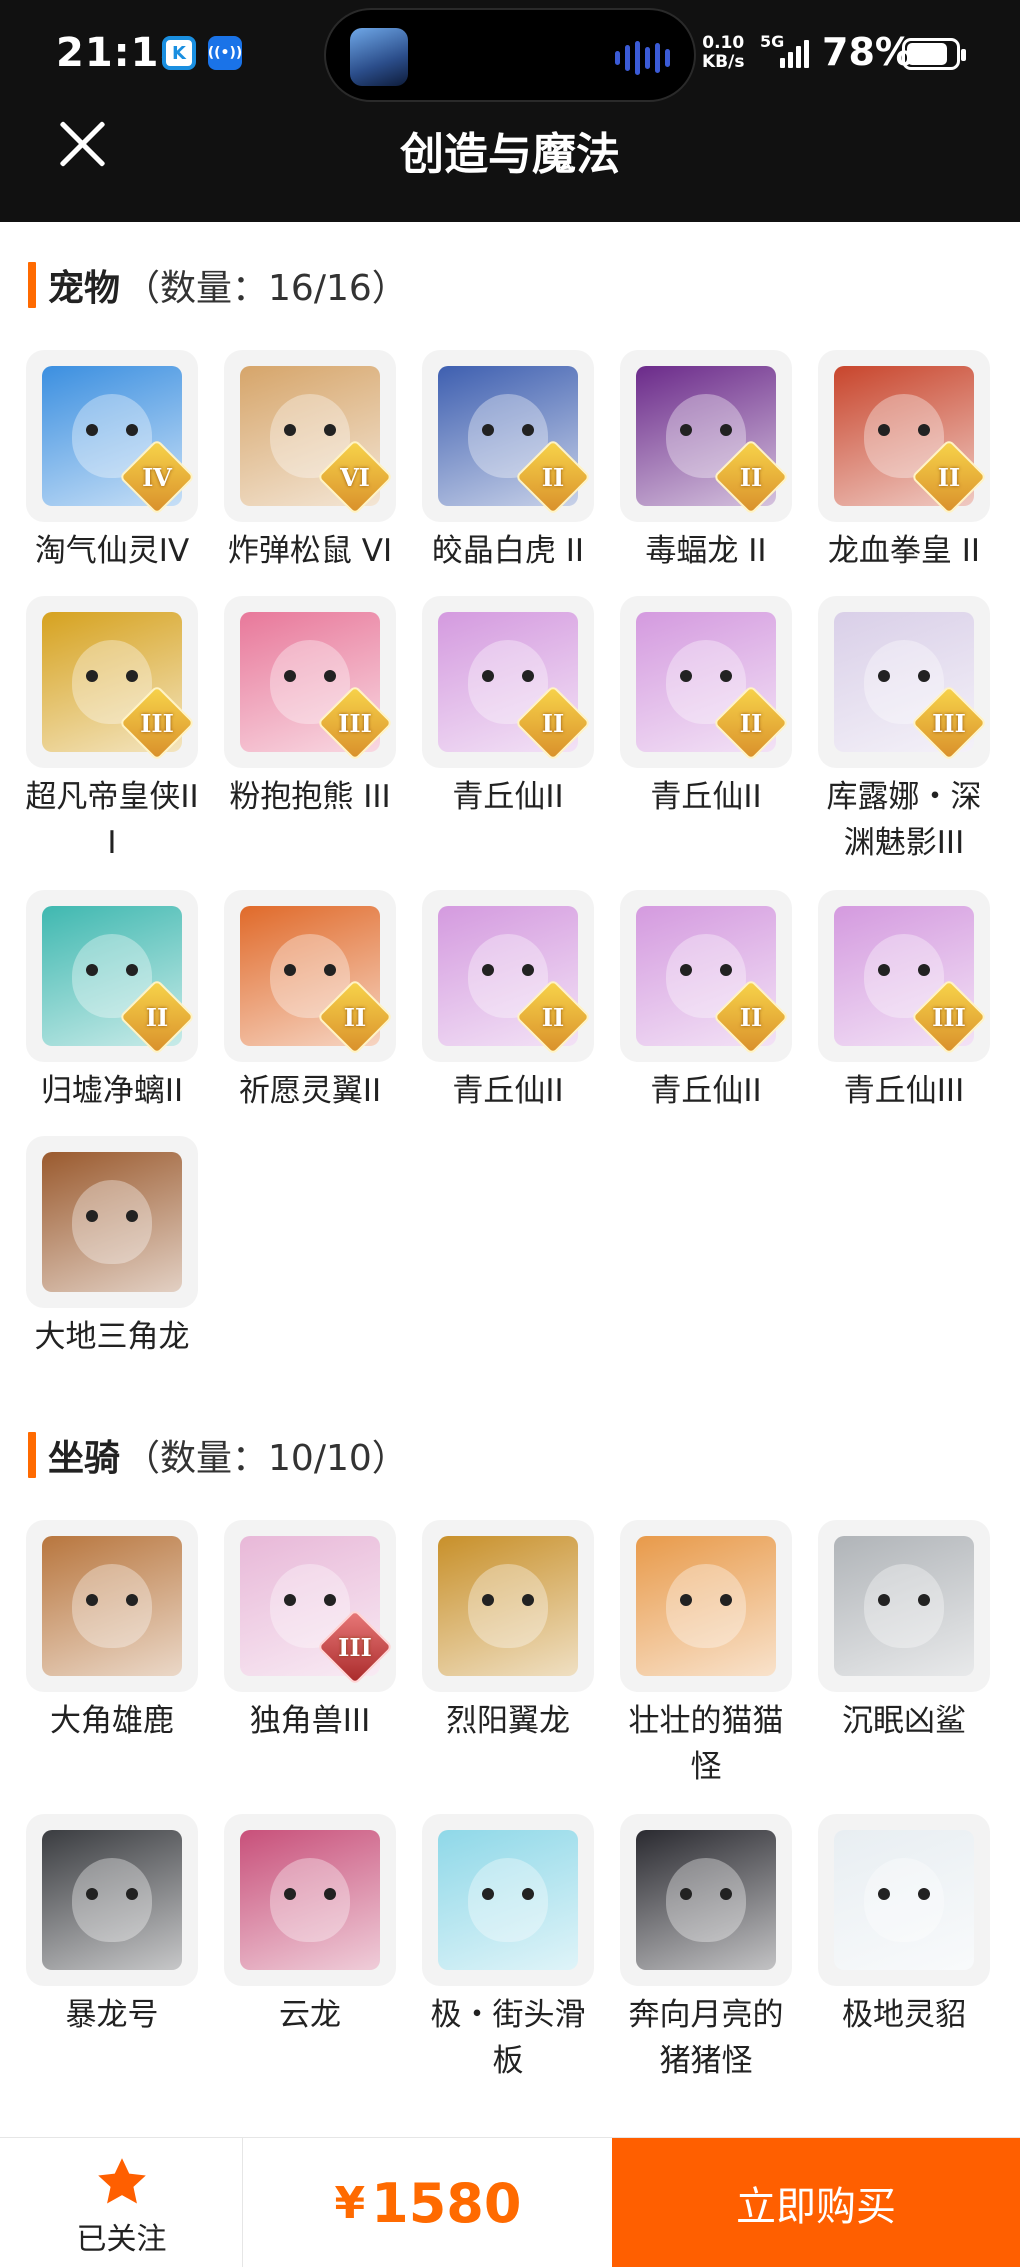 Image resolution: width=1020 pixels, height=2267 pixels. What do you see at coordinates (642, 58) in the screenshot?
I see `audio-wave-icon` at bounding box center [642, 58].